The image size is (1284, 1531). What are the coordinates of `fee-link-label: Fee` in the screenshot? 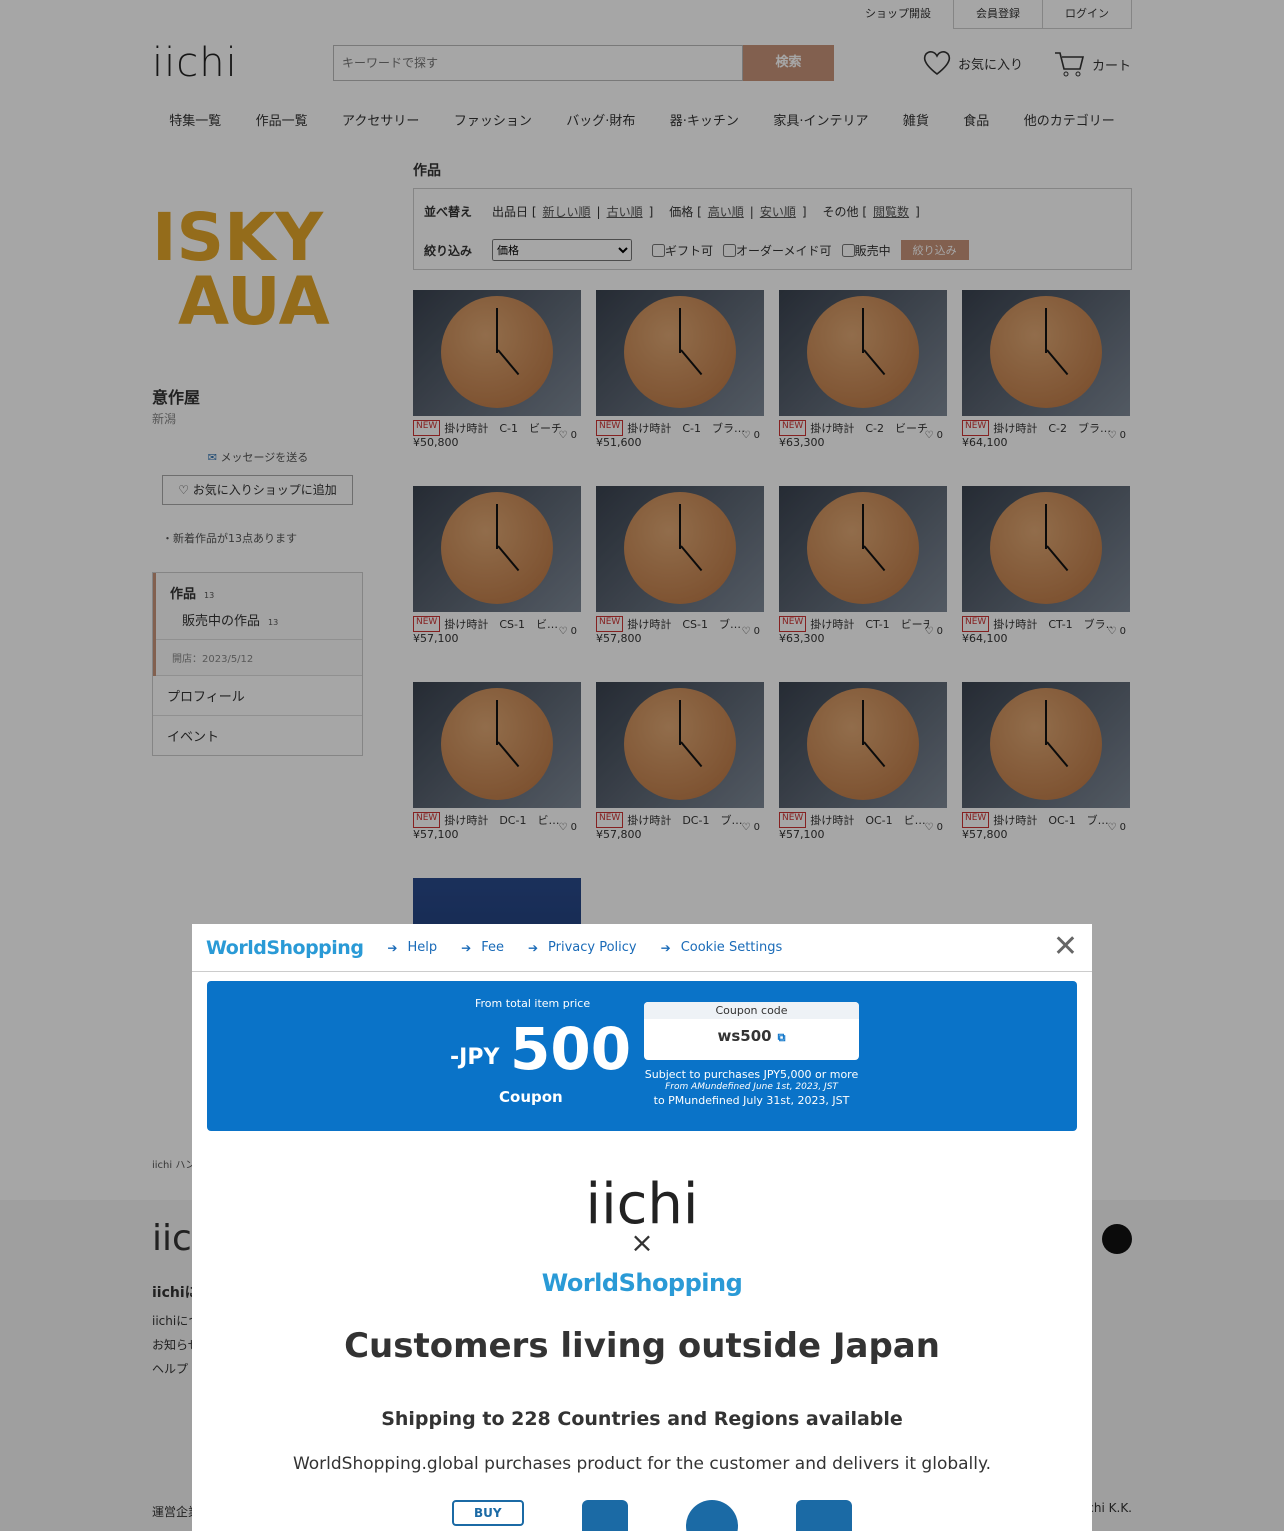 It's located at (492, 947).